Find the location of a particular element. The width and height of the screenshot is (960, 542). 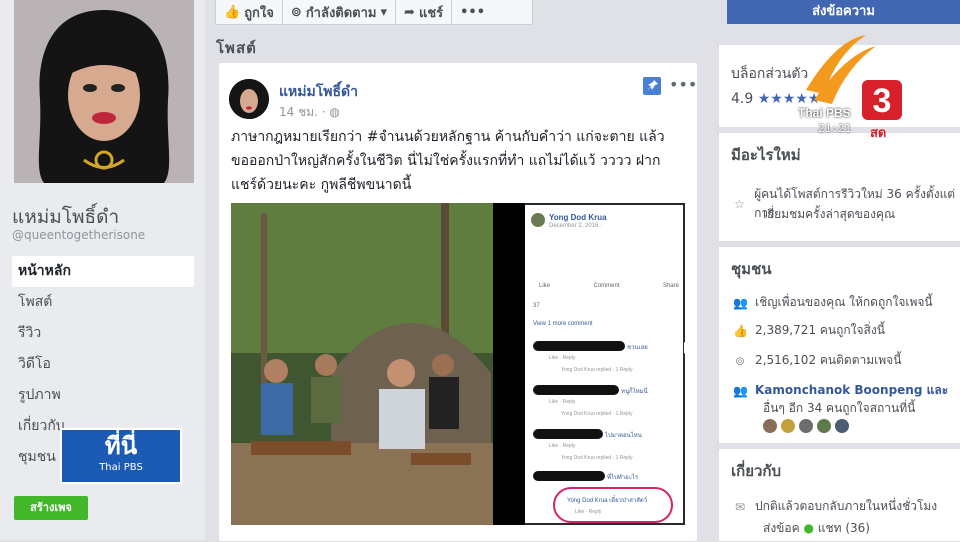

friend-likes-row: 👥 Kamonchanok Boonpeng และ is located at coordinates (840, 390).